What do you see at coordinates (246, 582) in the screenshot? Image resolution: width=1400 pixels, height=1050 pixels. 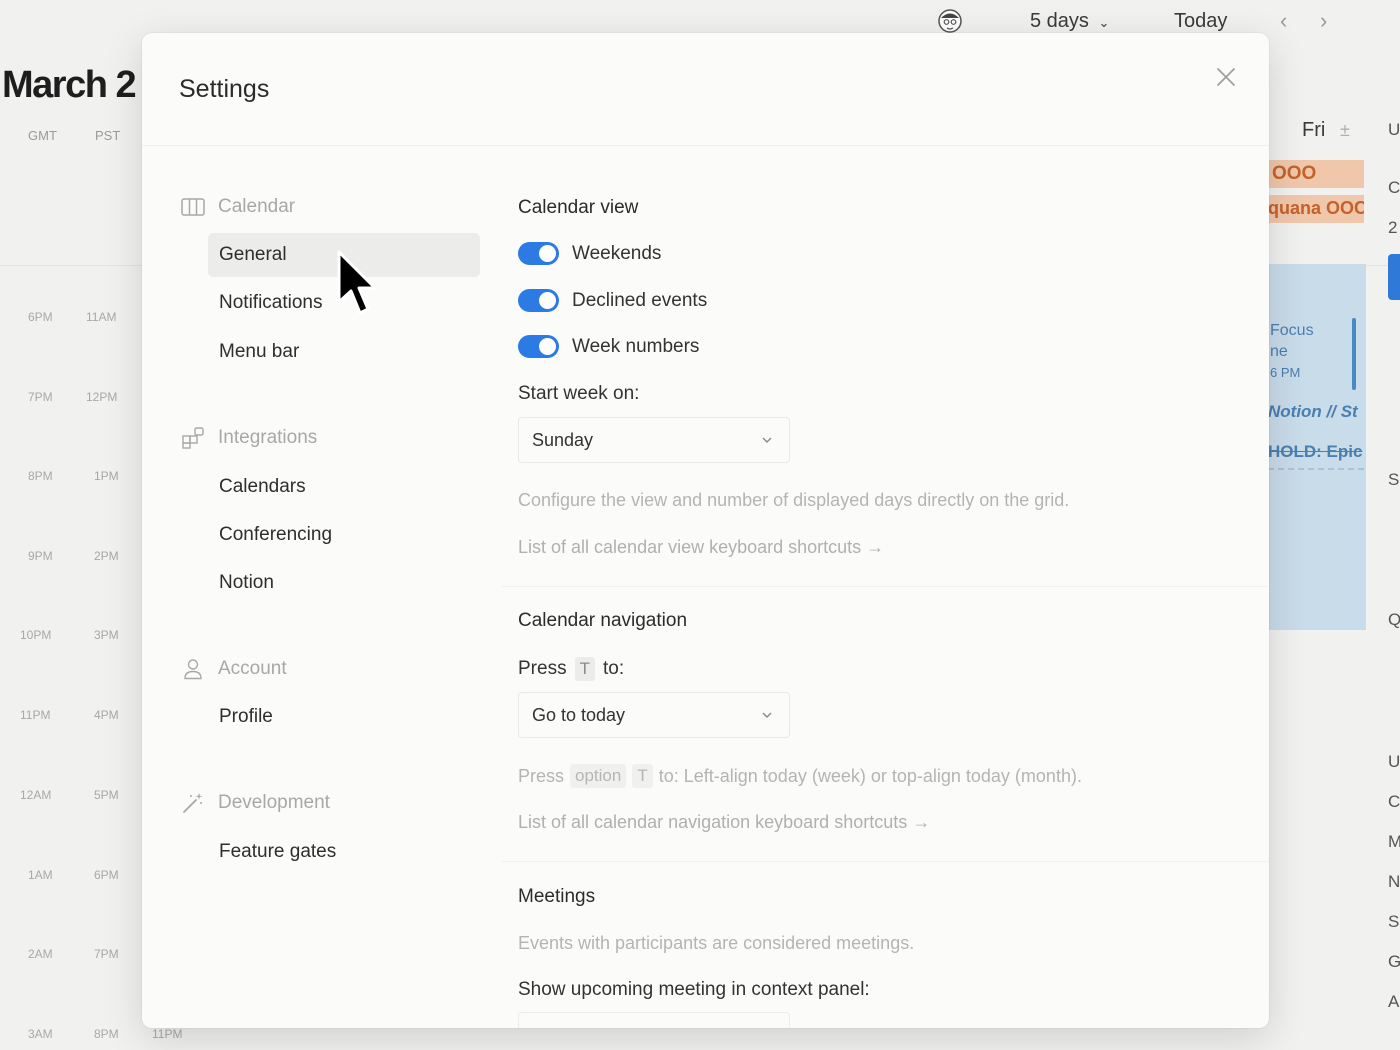 I see `sidebar-item-label: Notion` at bounding box center [246, 582].